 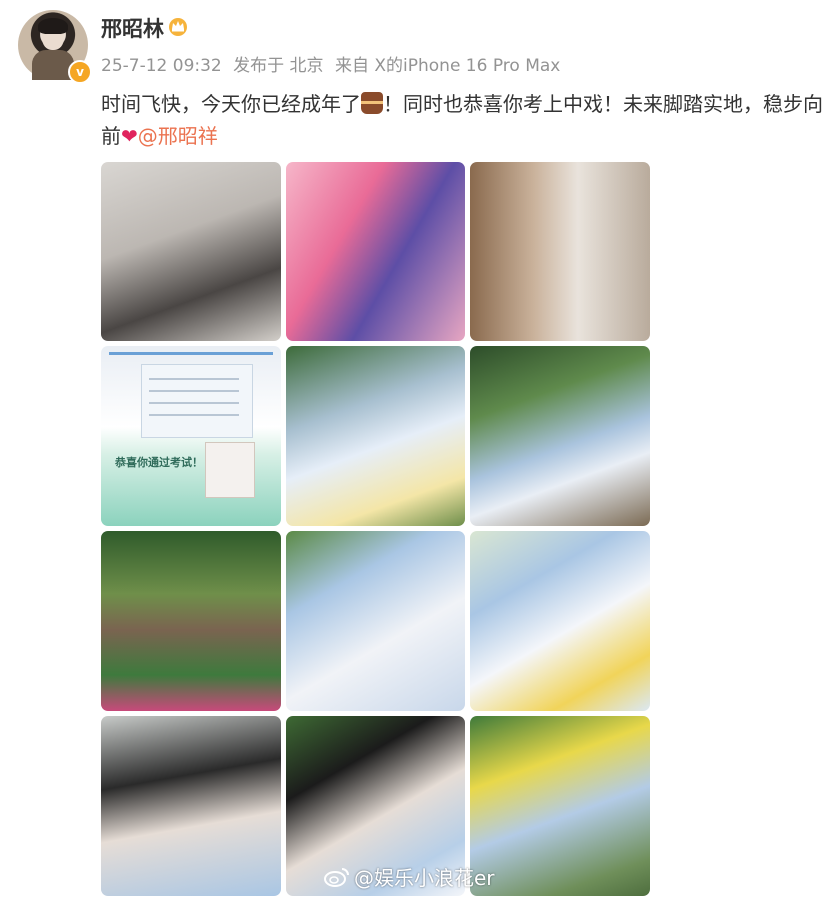 I want to click on post-timestamp: 25-7-12 09:32, so click(x=161, y=66).